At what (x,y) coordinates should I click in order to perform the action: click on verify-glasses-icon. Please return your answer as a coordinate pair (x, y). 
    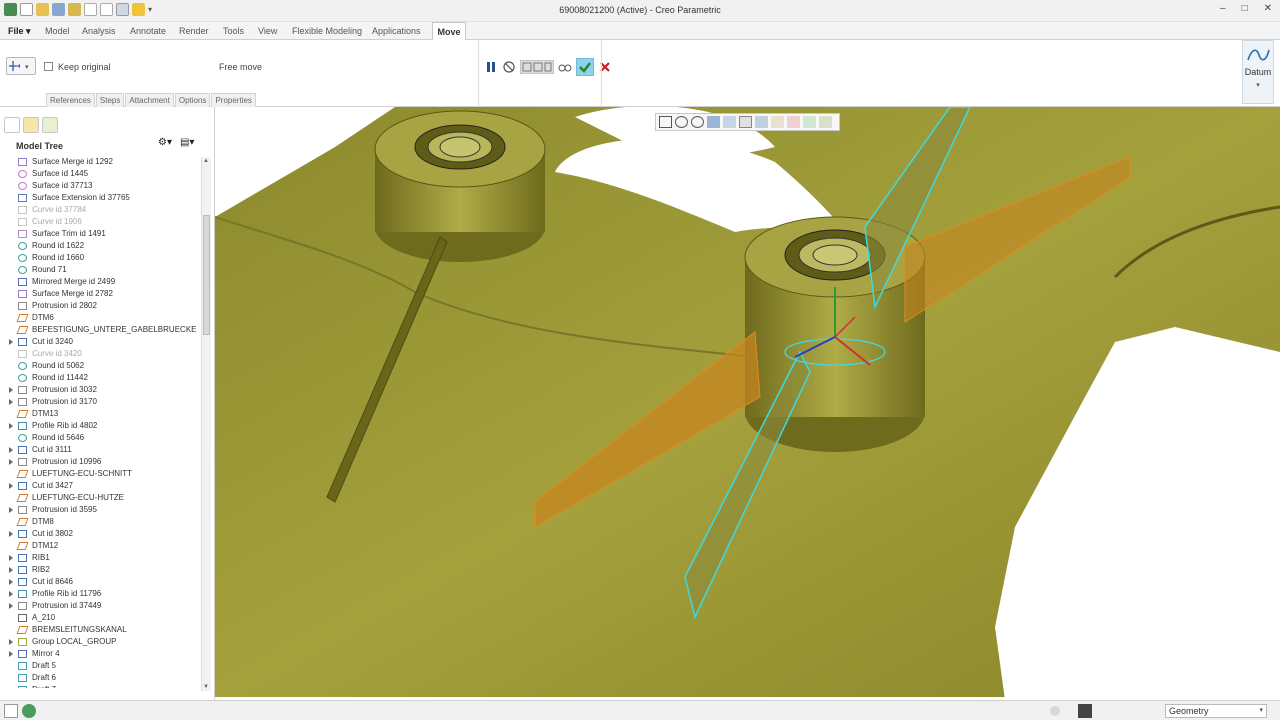
    Looking at the image, I should click on (565, 67).